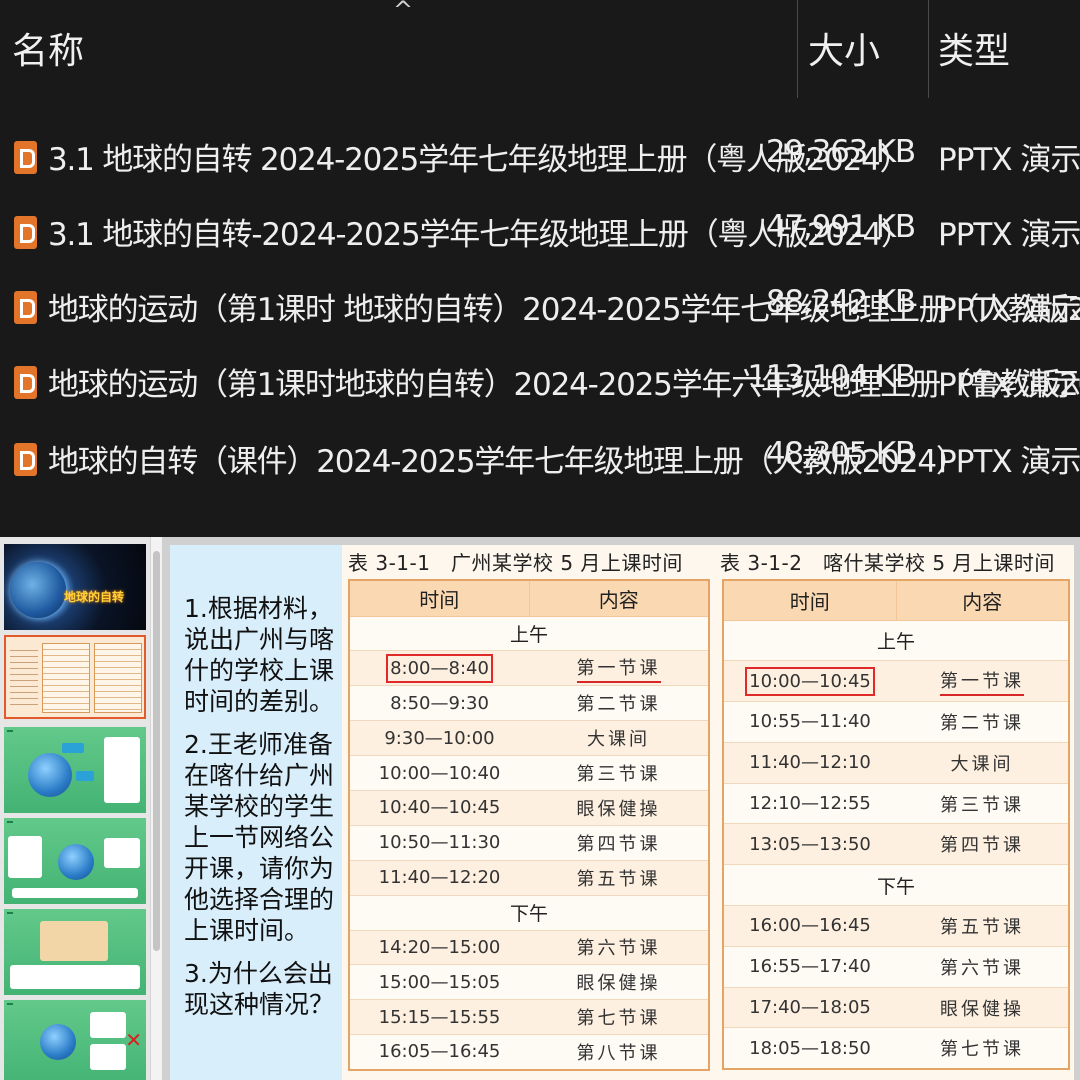  What do you see at coordinates (85, 776) in the screenshot?
I see `thumbnail-tag` at bounding box center [85, 776].